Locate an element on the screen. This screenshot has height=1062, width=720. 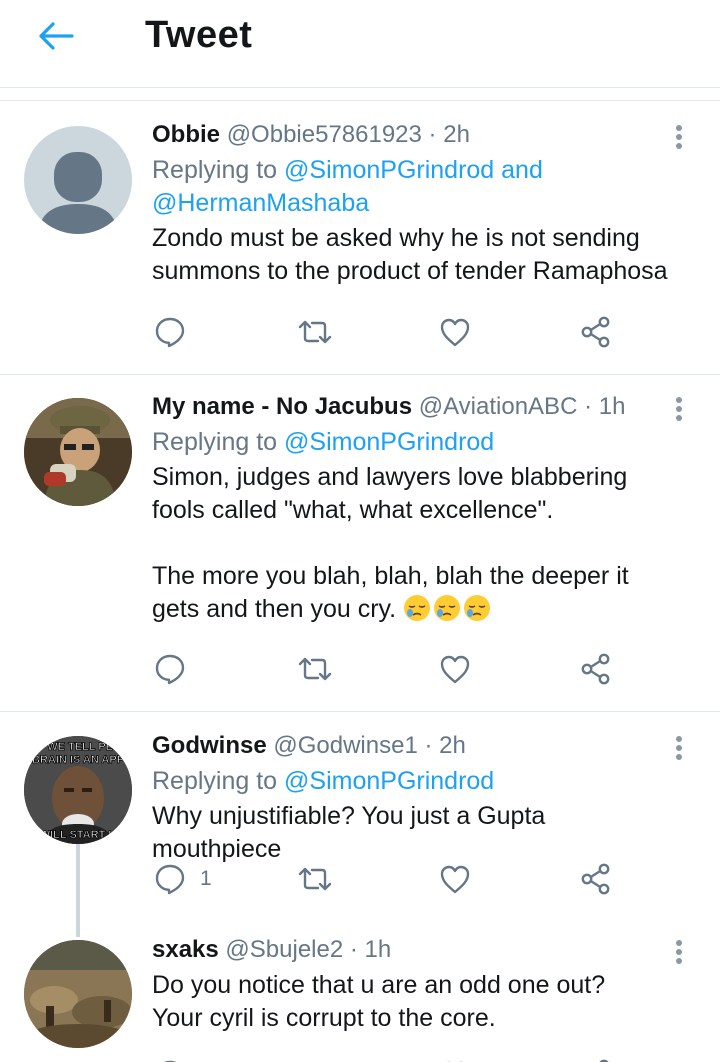
default-avatar-icon is located at coordinates (78, 193).